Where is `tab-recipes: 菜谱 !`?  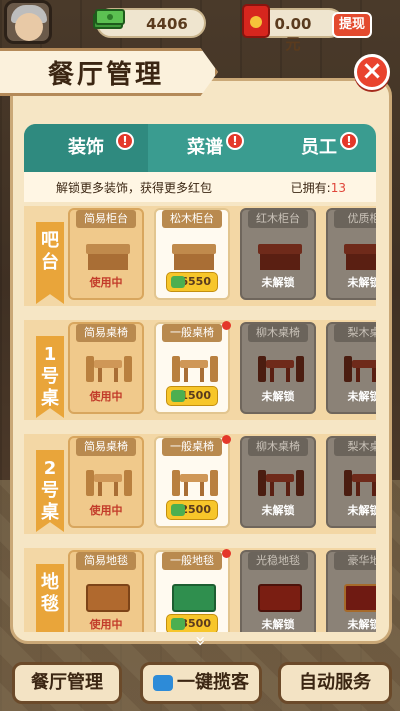
tab-recipes: 菜谱 ! is located at coordinates (205, 148).